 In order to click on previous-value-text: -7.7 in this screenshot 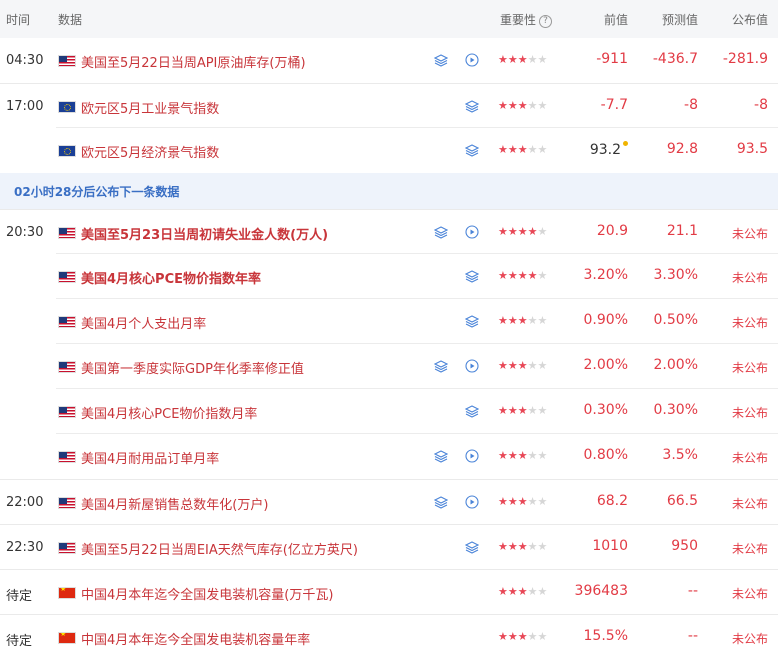, I will do `click(614, 105)`.